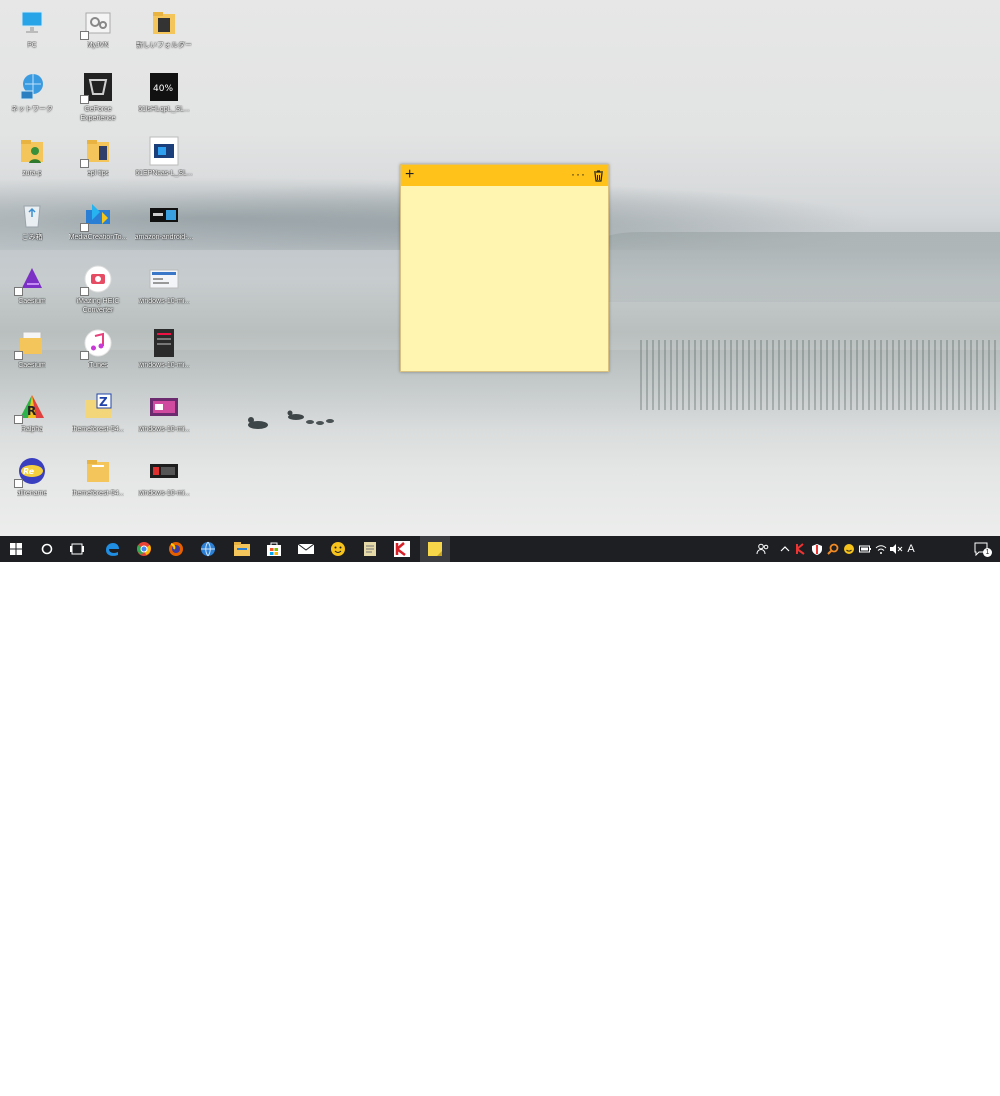 The image size is (1000, 1096). What do you see at coordinates (98, 287) in the screenshot?
I see `desktop-icon-imazing: iMazing HEIC Converter` at bounding box center [98, 287].